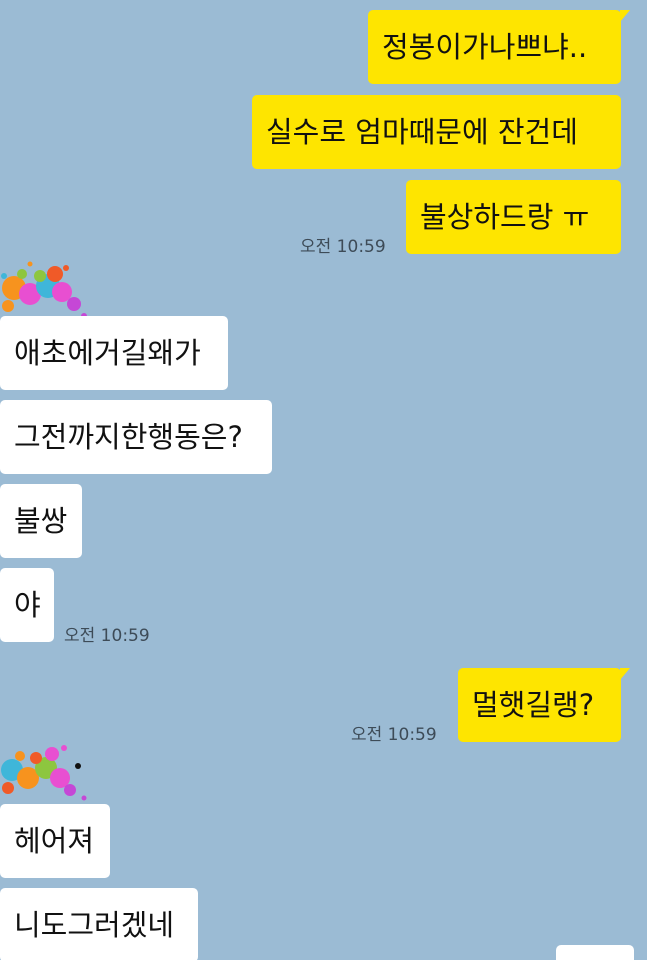  Describe the element at coordinates (595, 952) in the screenshot. I see `partial-message` at that location.